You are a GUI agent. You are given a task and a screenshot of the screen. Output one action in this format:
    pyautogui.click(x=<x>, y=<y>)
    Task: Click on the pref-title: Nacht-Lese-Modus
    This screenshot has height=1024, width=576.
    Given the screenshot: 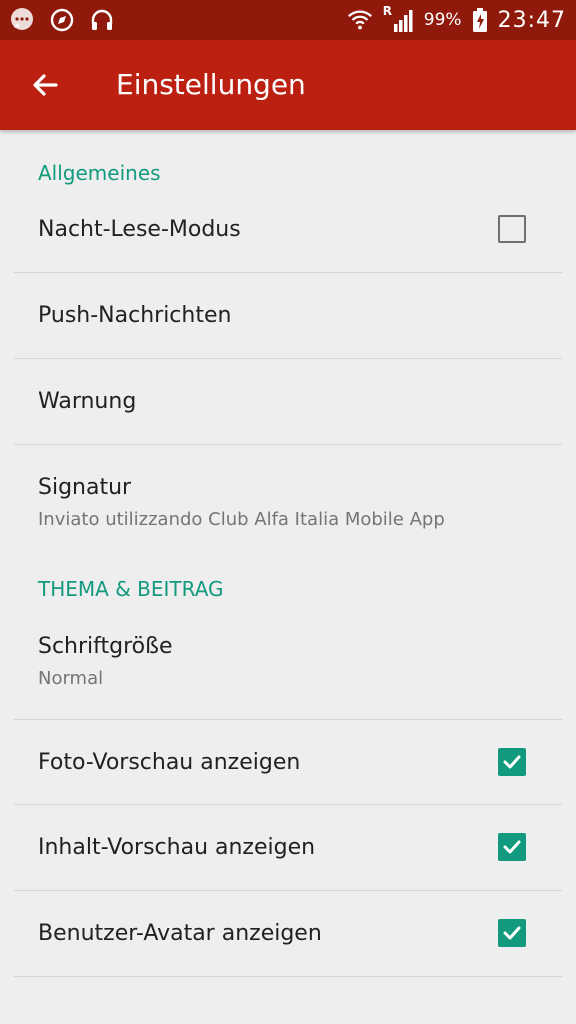 What is the action you would take?
    pyautogui.click(x=139, y=229)
    